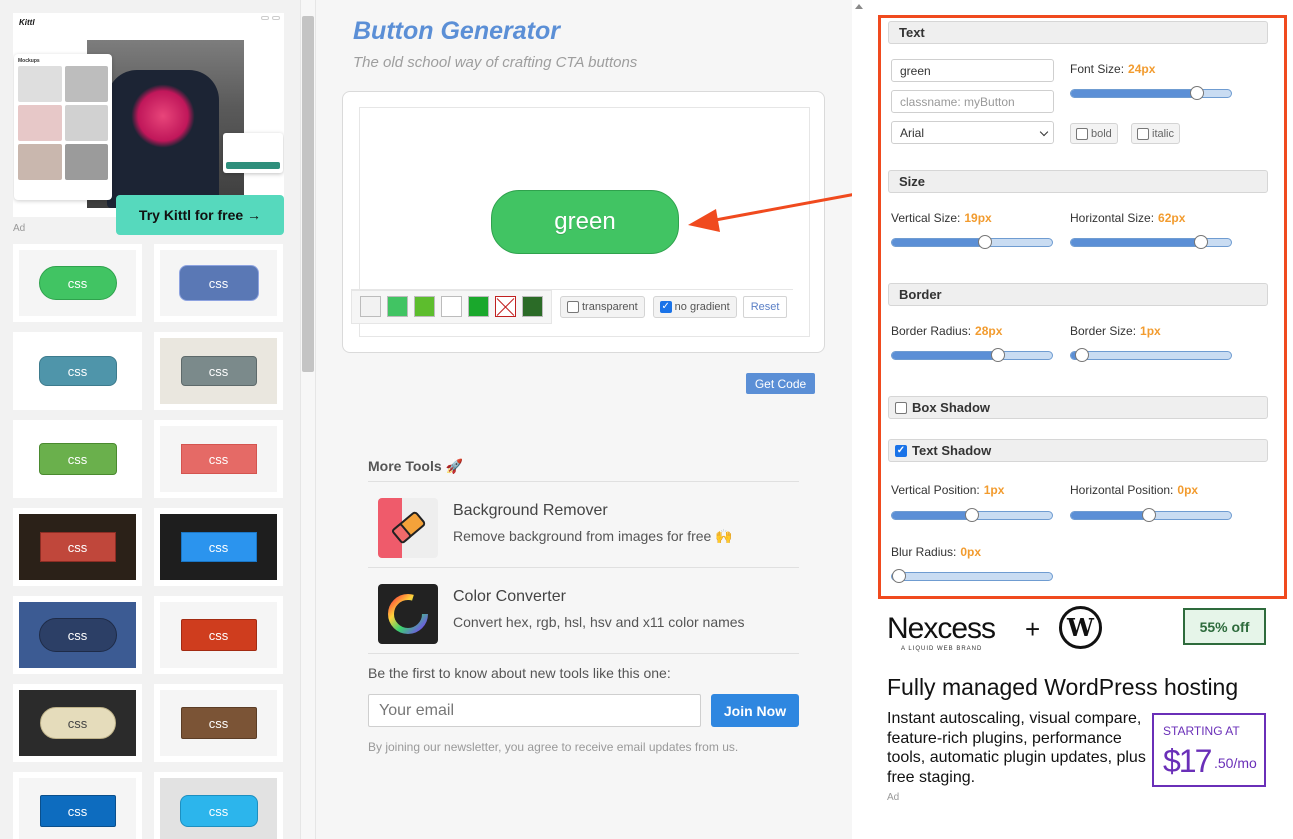 The height and width of the screenshot is (839, 1293). I want to click on text-shadow-vertical-slider, so click(972, 515).